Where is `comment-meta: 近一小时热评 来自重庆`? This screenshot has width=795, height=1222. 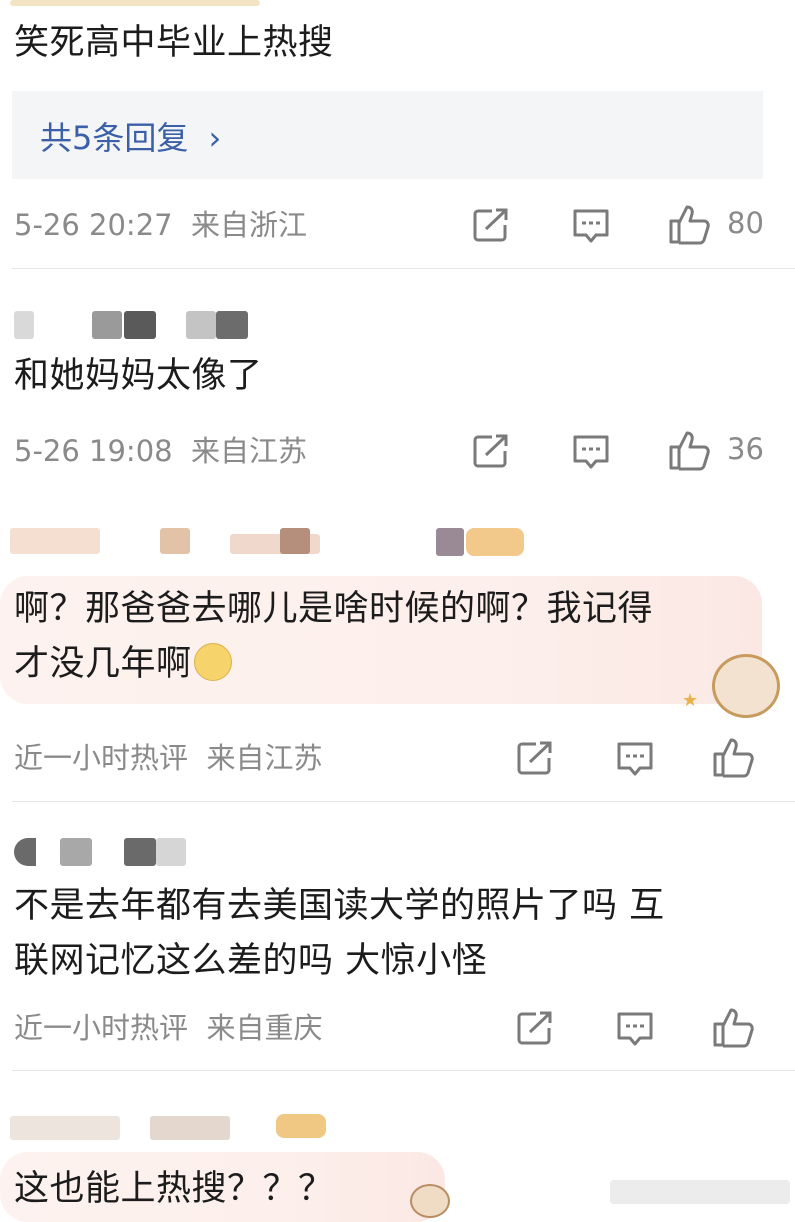 comment-meta: 近一小时热评 来自重庆 is located at coordinates (168, 1028).